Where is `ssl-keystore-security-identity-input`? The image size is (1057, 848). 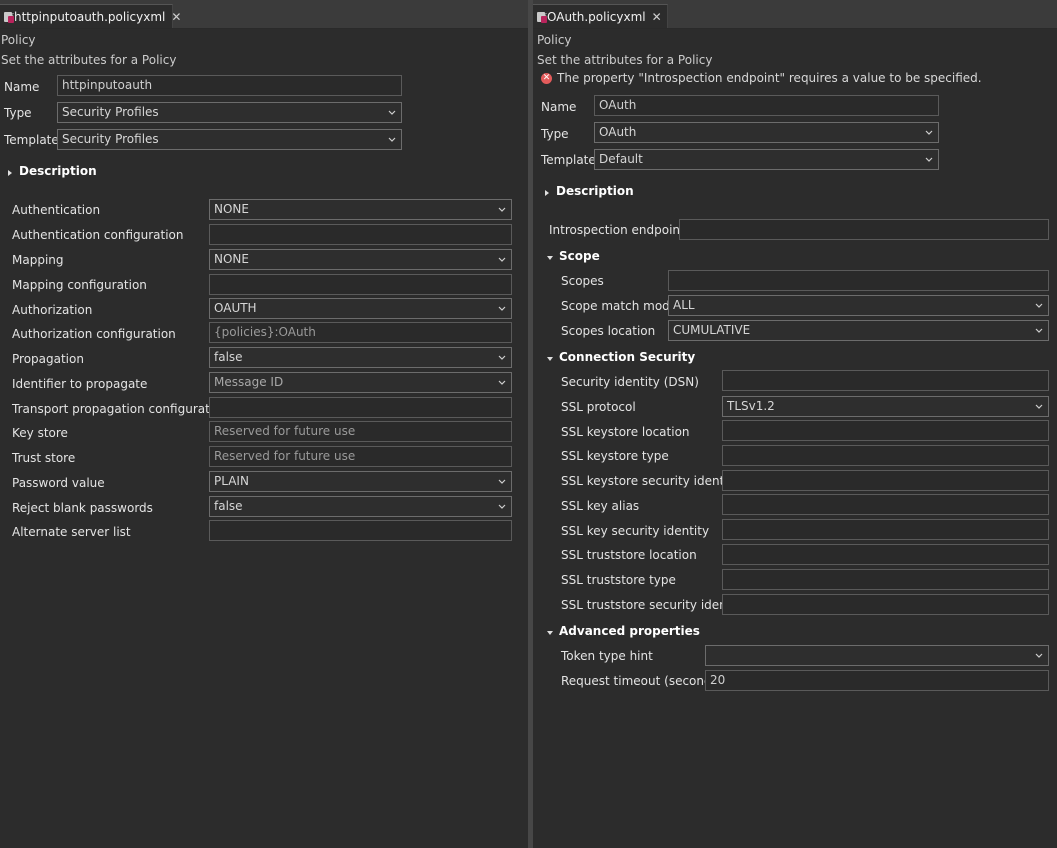 ssl-keystore-security-identity-input is located at coordinates (885, 480).